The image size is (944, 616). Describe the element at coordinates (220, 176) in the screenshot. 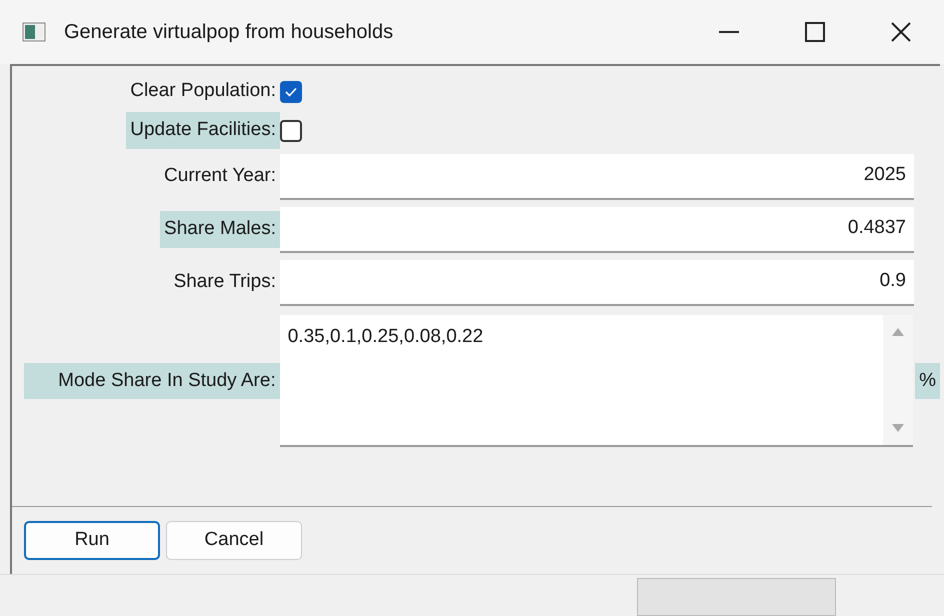

I see `field-label: Current Year:` at that location.